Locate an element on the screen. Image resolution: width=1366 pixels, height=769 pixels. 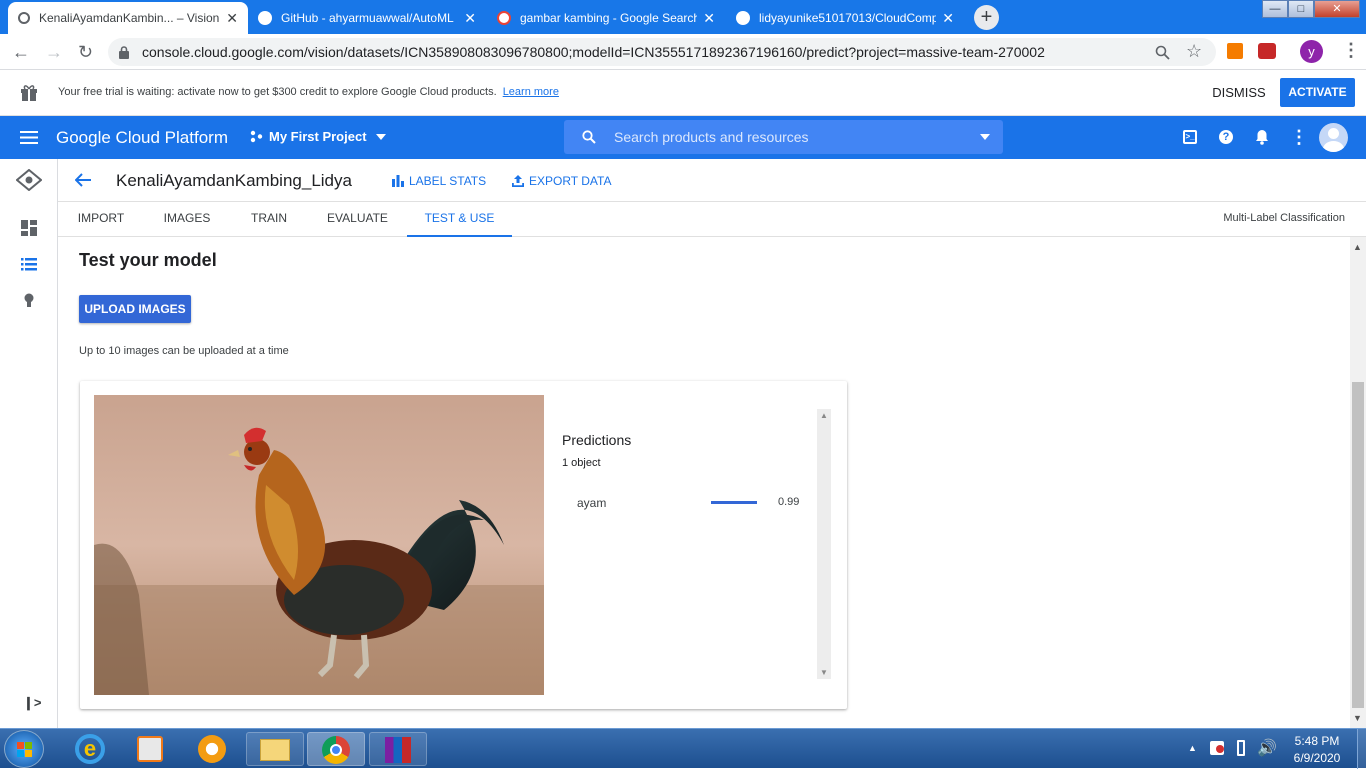
search-input: Search products and resources is located at coordinates (783, 137).